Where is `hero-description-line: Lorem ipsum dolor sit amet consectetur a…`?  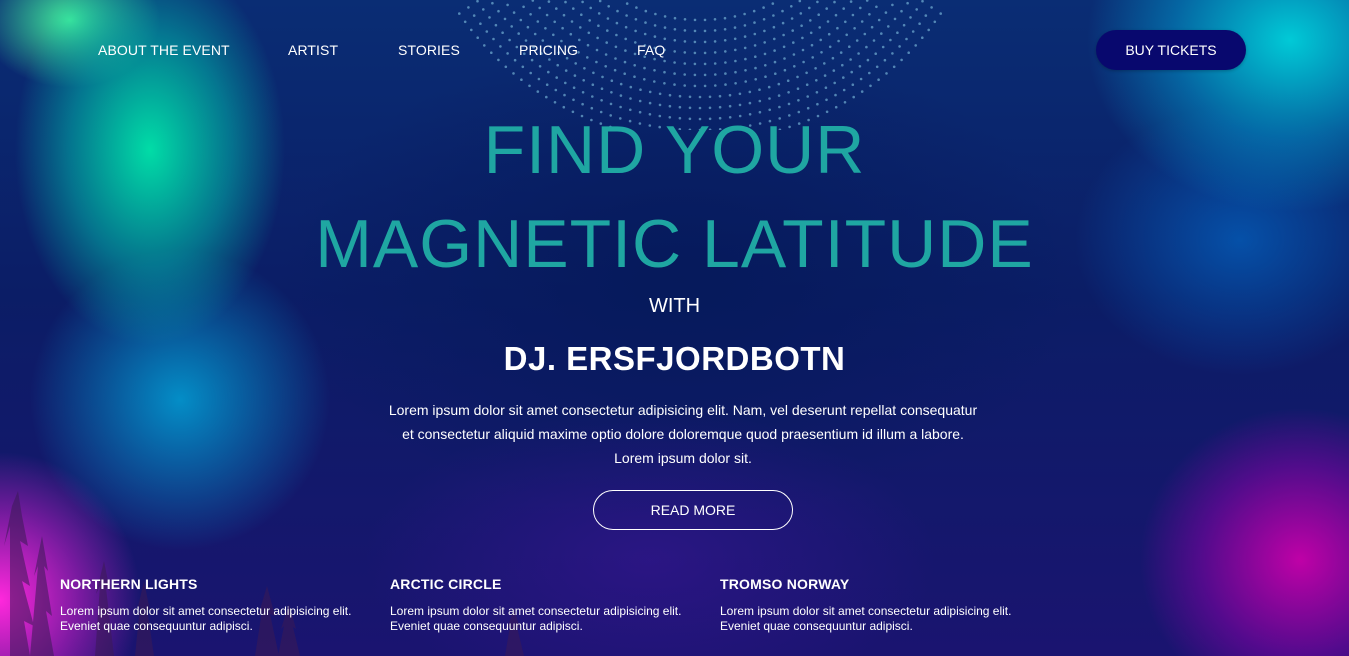
hero-description-line: Lorem ipsum dolor sit amet consectetur a… is located at coordinates (683, 410).